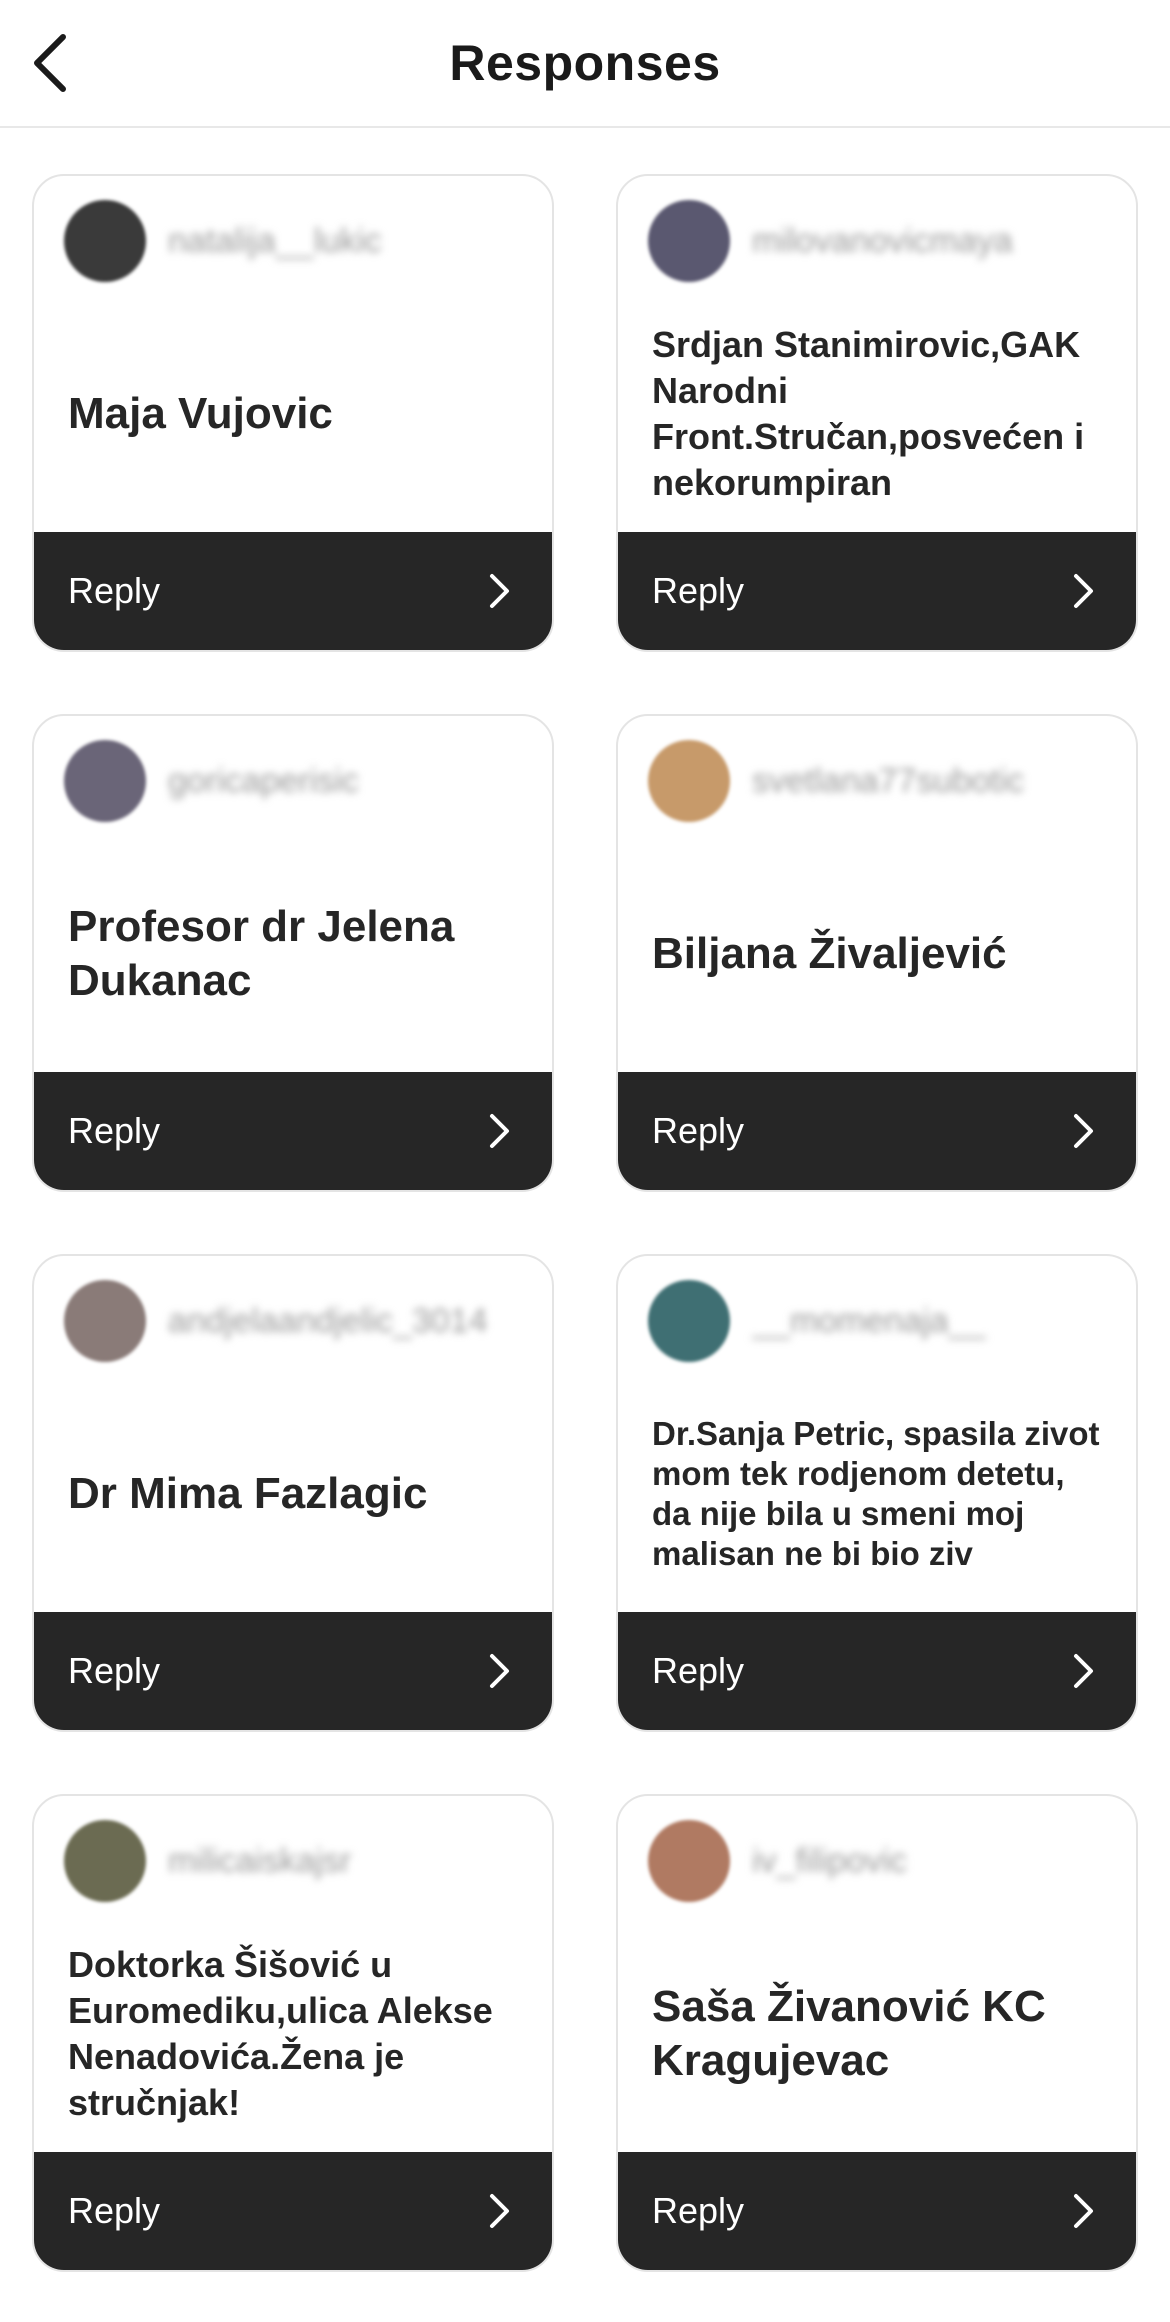  Describe the element at coordinates (275, 241) in the screenshot. I see `username-label: natalija__lukic` at that location.